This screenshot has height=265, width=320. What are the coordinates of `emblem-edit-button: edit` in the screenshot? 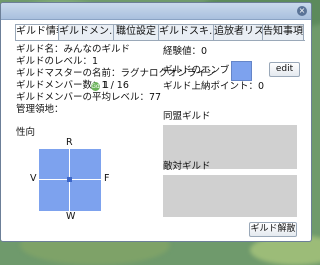 It's located at (284, 69).